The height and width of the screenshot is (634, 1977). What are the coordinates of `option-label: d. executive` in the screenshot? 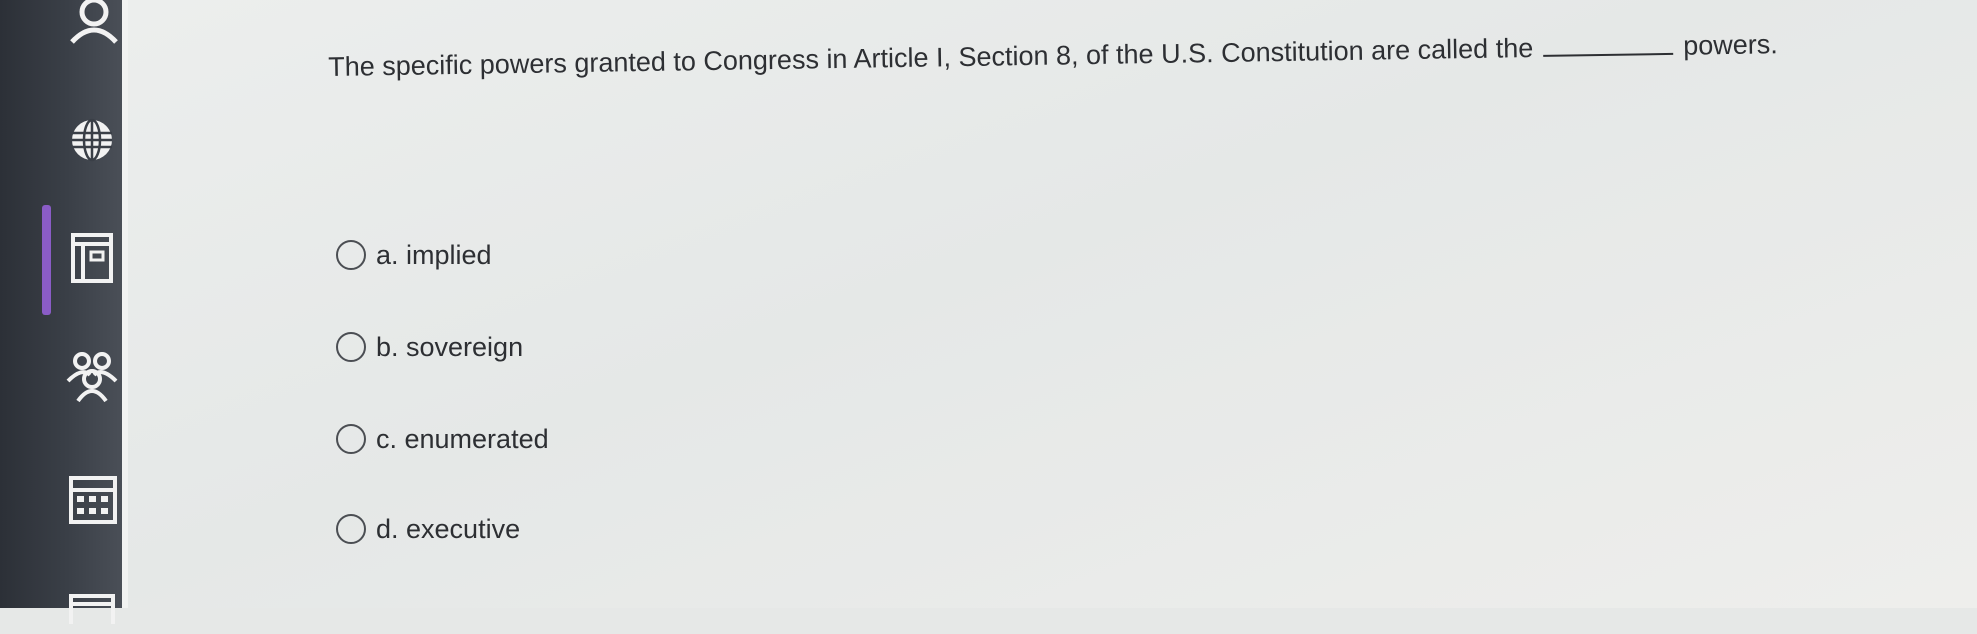 It's located at (448, 528).